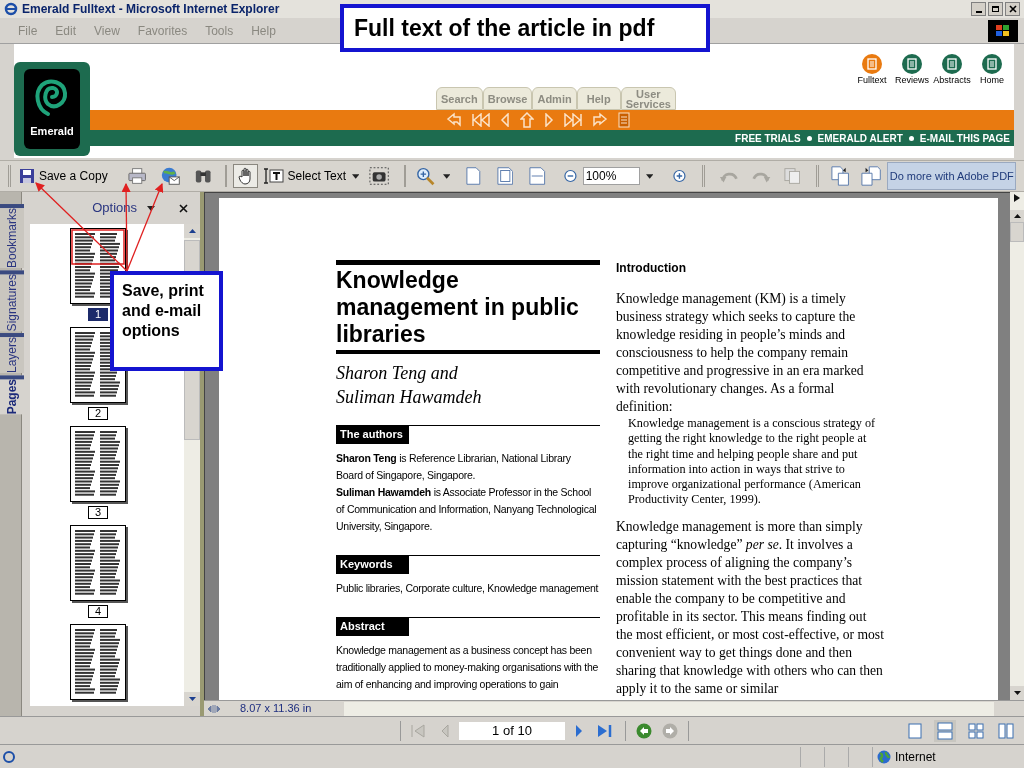  I want to click on author-bio: Suliman Hawamdeh is Associate Professor in the School of Communication and Information, Nanyang Technological University, Singapore., so click(467, 509).